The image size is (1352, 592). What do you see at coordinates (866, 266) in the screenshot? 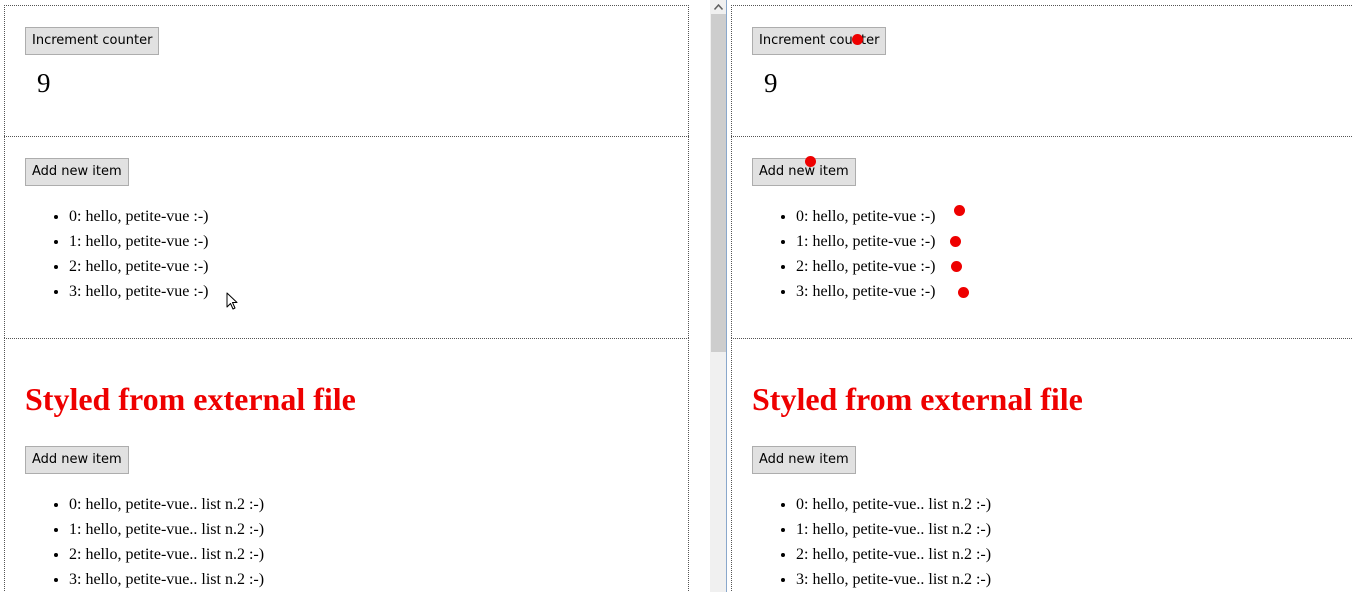
I see `list-item-text: 2: hello, petite-vue :-)` at bounding box center [866, 266].